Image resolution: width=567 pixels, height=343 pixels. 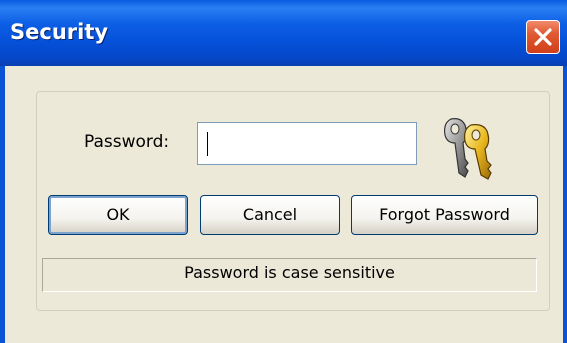 What do you see at coordinates (565, 204) in the screenshot?
I see `window-border-right` at bounding box center [565, 204].